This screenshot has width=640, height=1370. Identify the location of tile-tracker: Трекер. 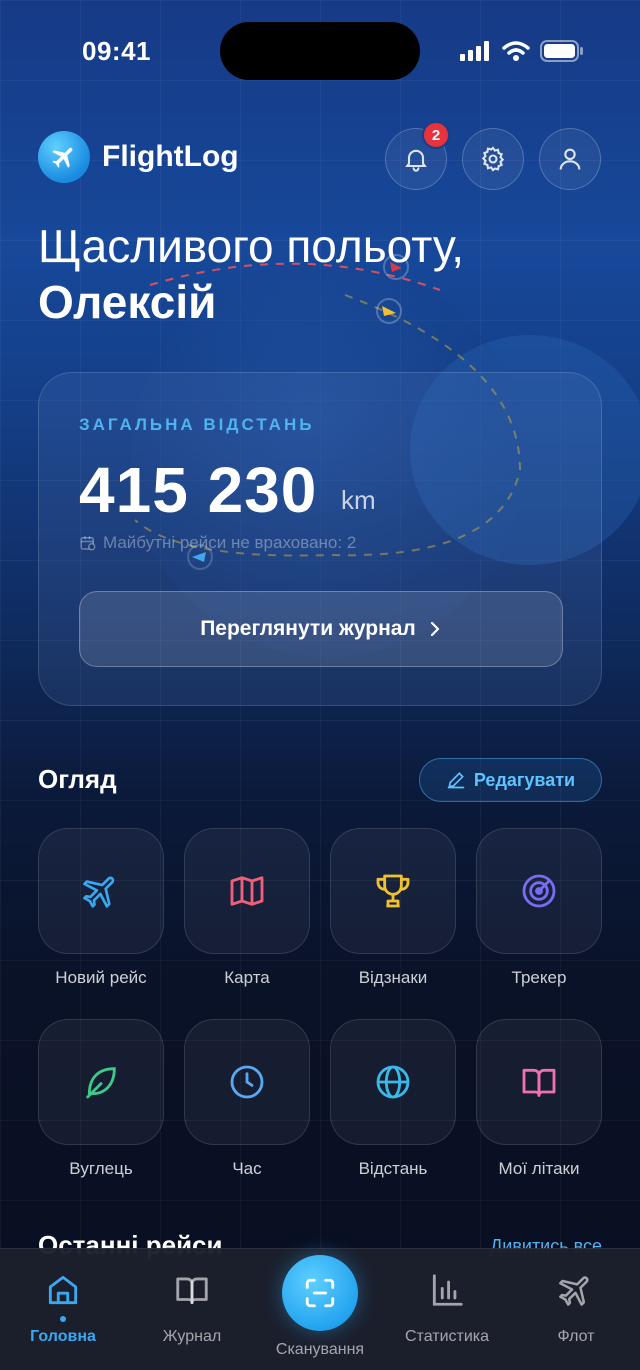
(539, 908).